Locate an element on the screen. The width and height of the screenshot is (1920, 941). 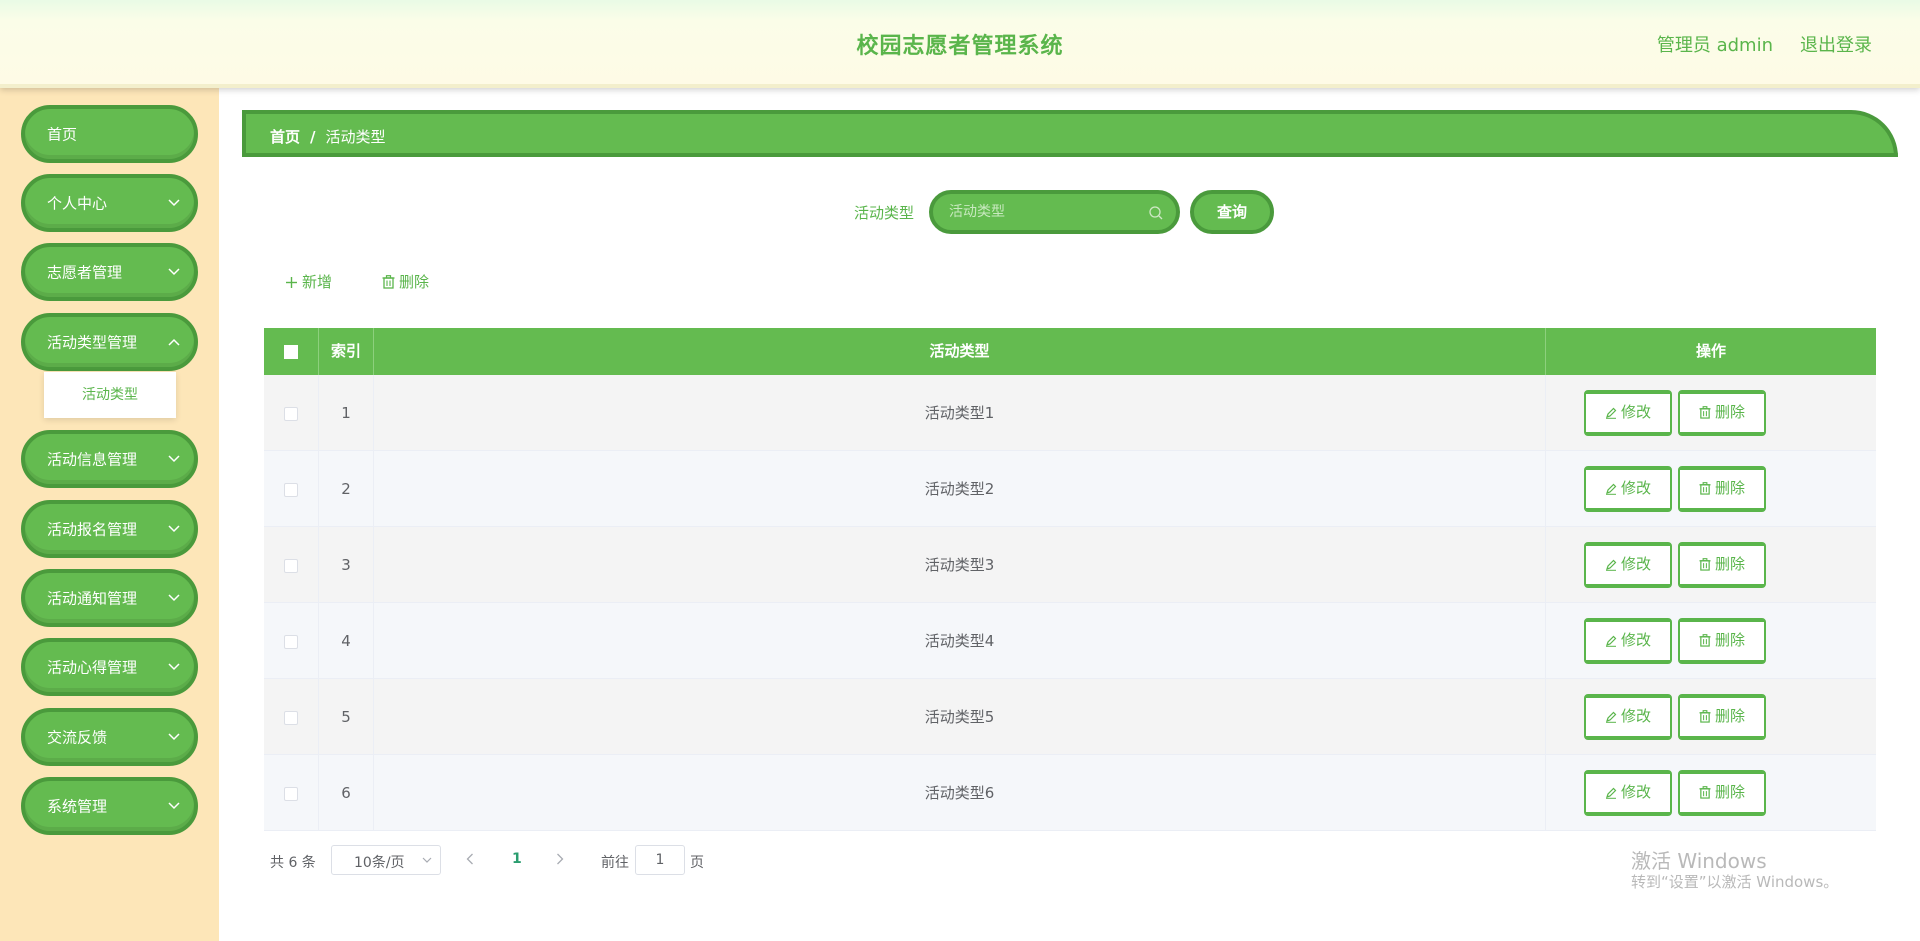
total-count: 共 6 条 is located at coordinates (293, 863).